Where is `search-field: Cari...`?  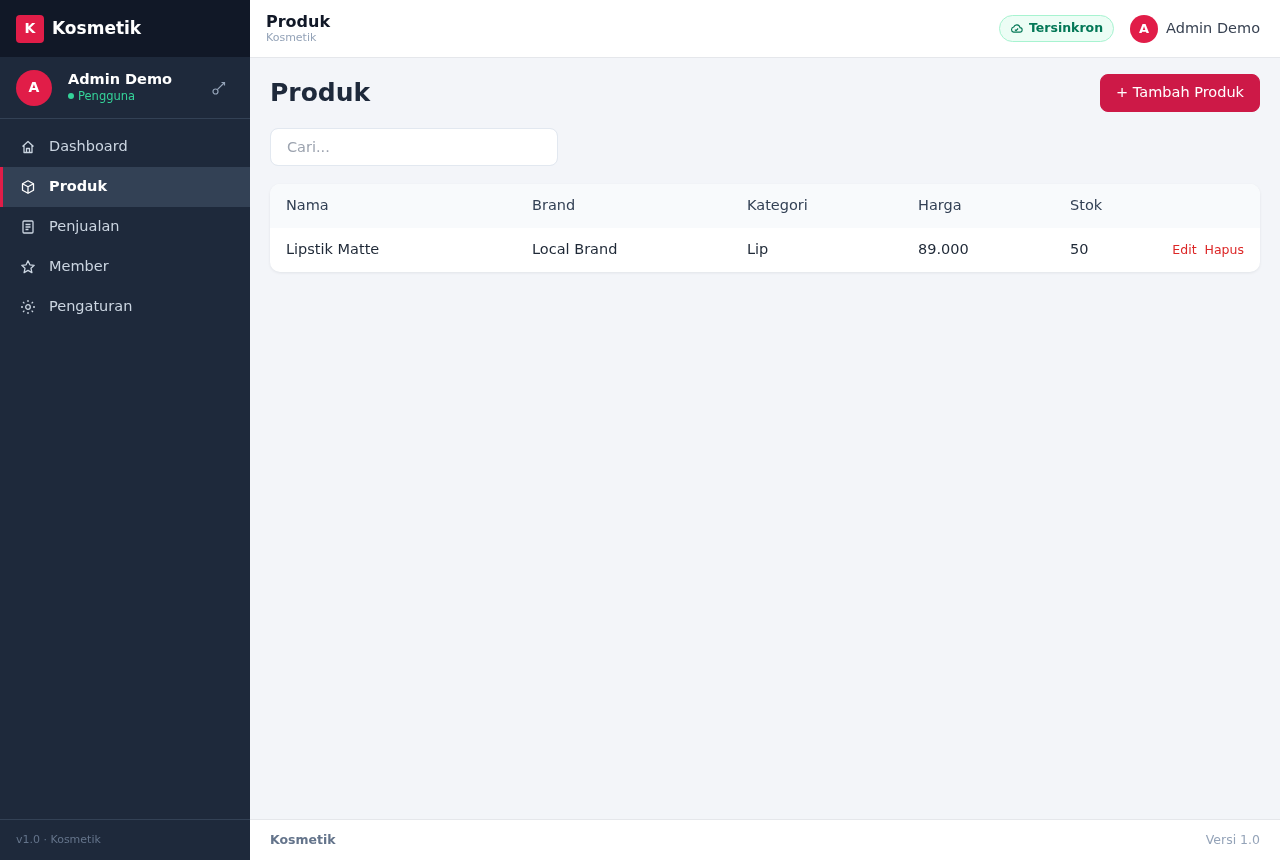
search-field: Cari... is located at coordinates (414, 146).